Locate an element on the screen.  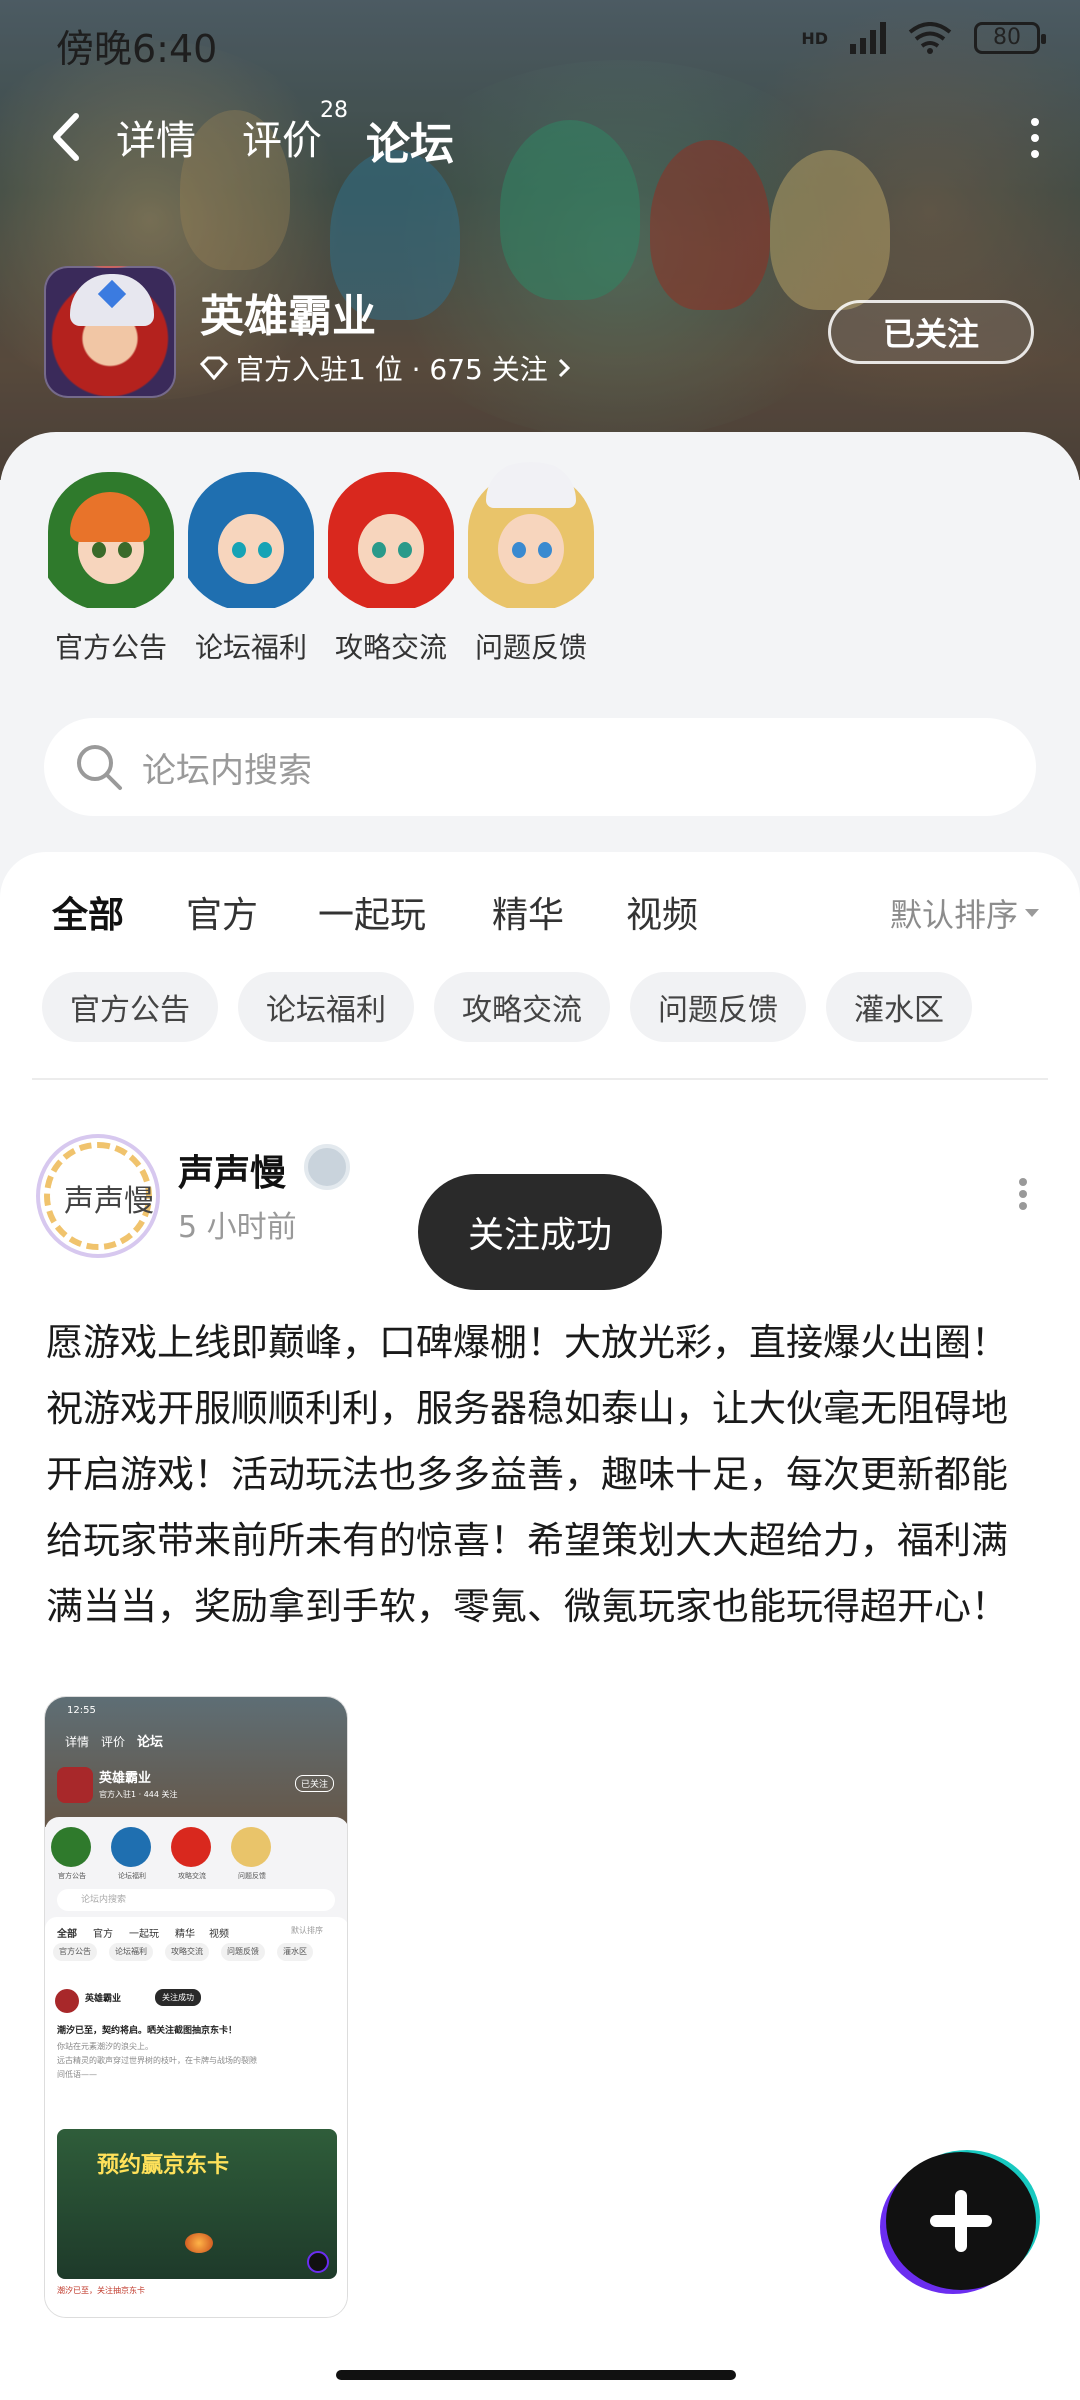
home-indicator is located at coordinates (536, 2375).